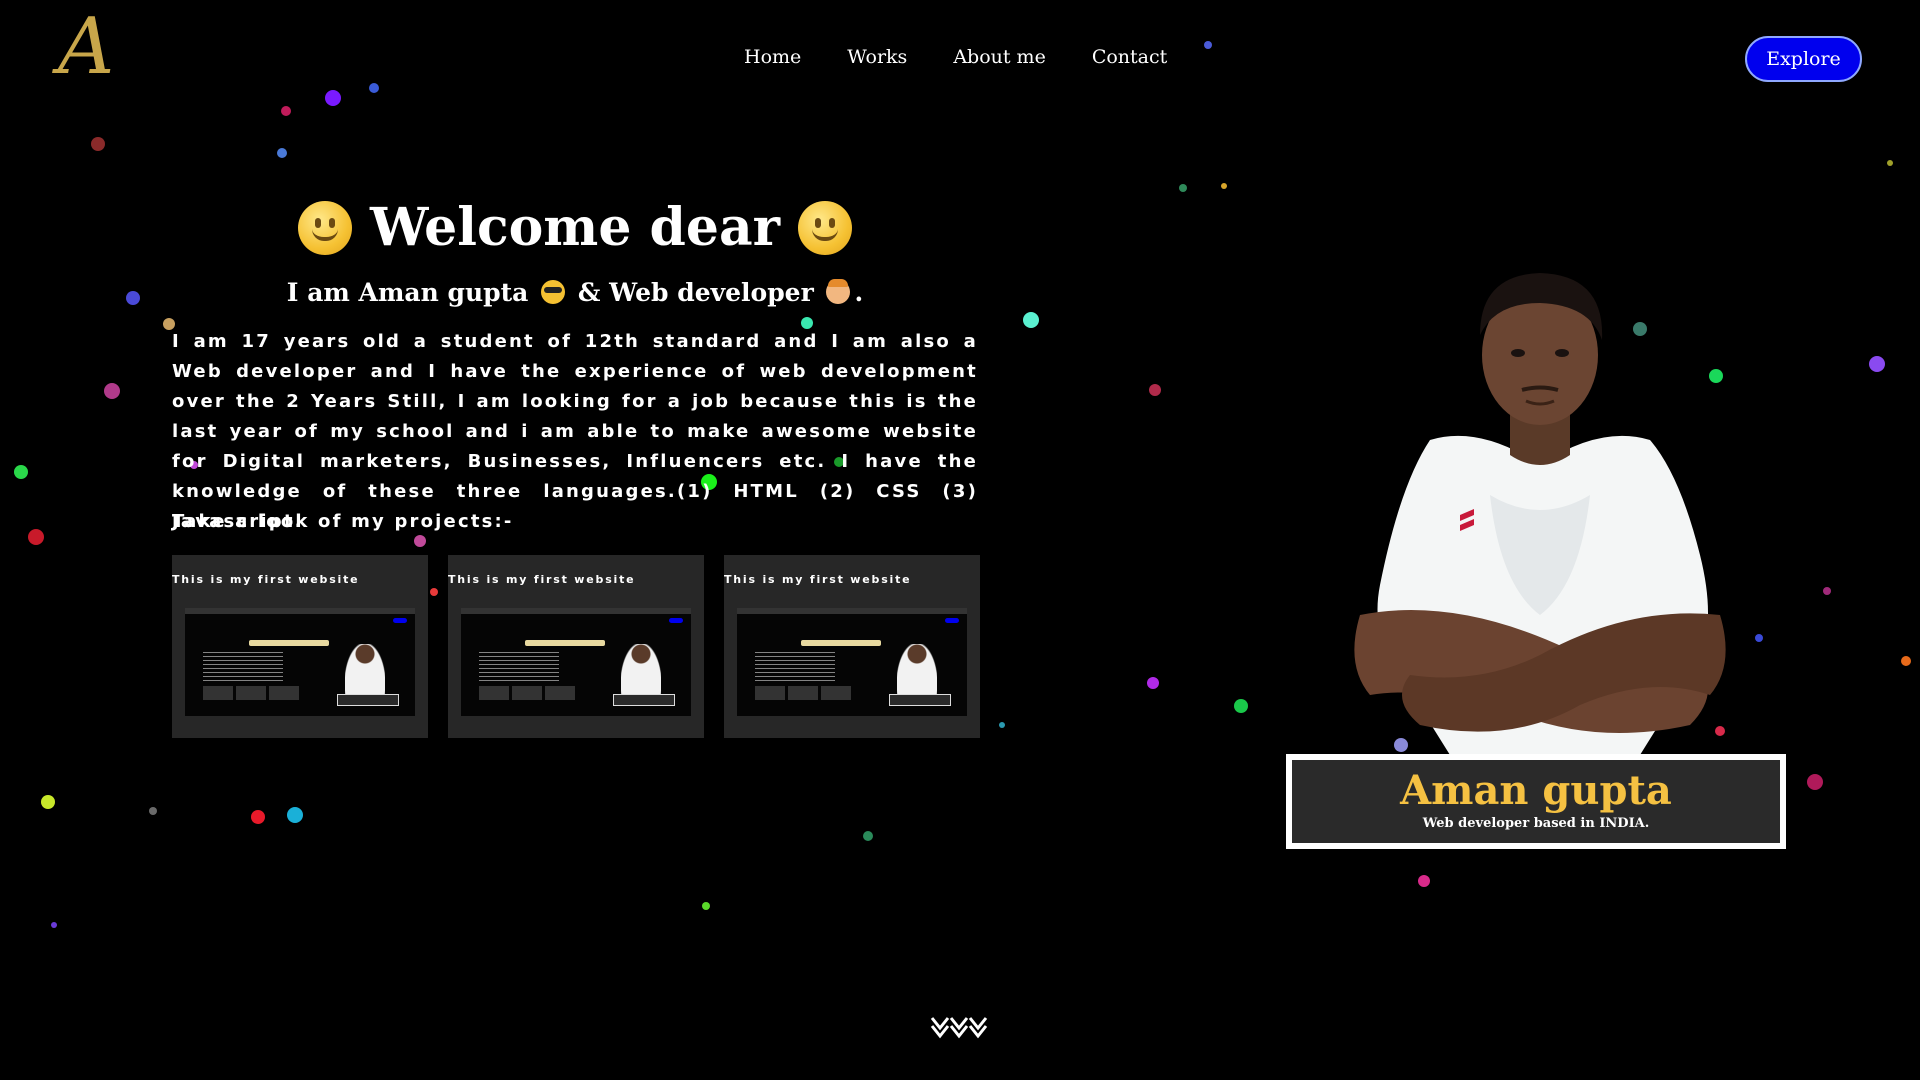 The width and height of the screenshot is (1920, 1080). What do you see at coordinates (838, 291) in the screenshot?
I see `developer-emoji-icon` at bounding box center [838, 291].